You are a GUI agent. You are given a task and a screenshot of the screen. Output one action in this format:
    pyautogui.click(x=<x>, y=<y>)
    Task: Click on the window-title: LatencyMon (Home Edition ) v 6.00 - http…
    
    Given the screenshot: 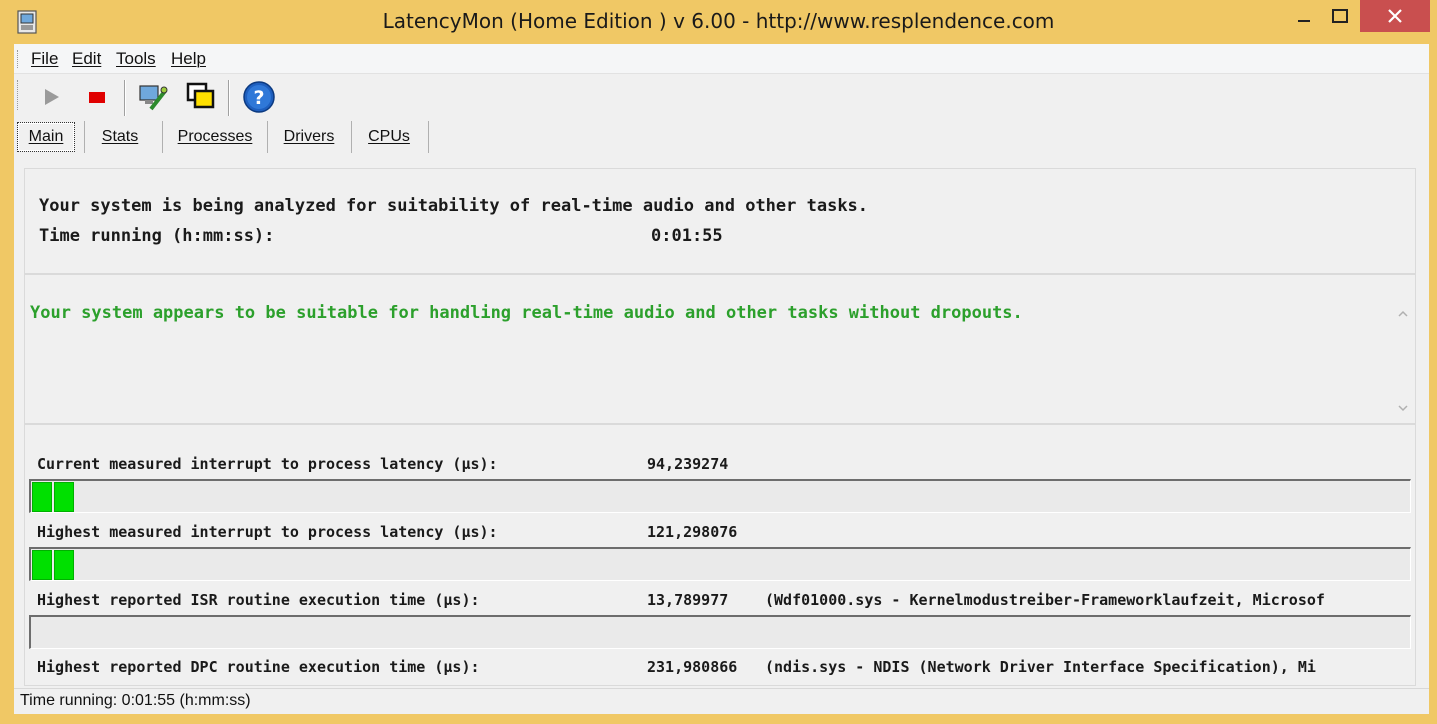 What is the action you would take?
    pyautogui.click(x=718, y=21)
    